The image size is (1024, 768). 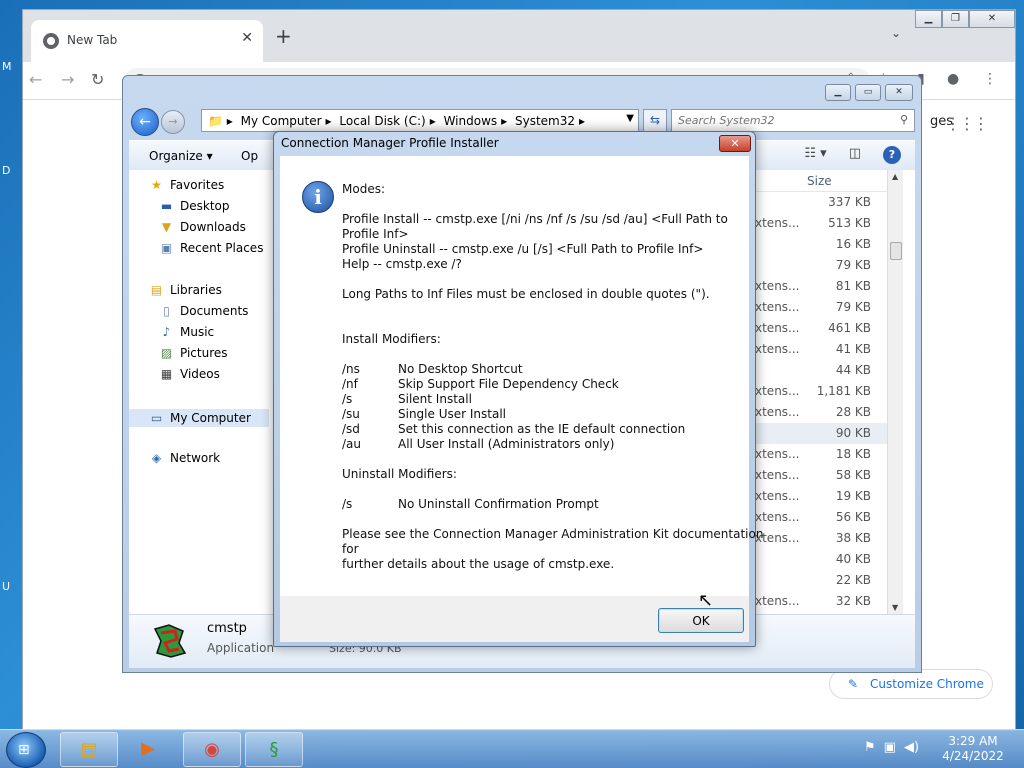 I want to click on ok-button: OK, so click(x=701, y=620).